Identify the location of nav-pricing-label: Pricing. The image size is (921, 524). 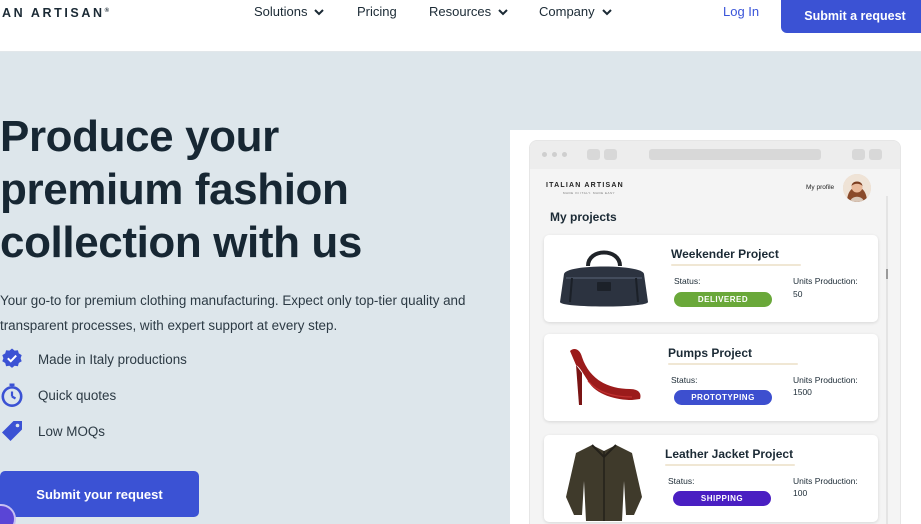
(377, 11).